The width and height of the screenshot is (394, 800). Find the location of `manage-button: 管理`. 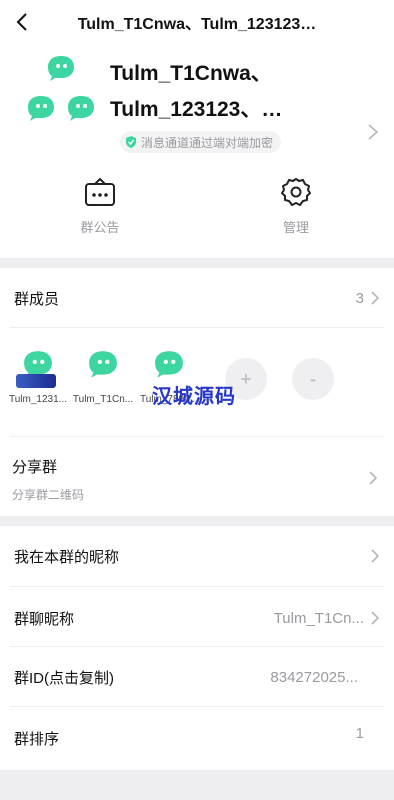

manage-button: 管理 is located at coordinates (296, 206).